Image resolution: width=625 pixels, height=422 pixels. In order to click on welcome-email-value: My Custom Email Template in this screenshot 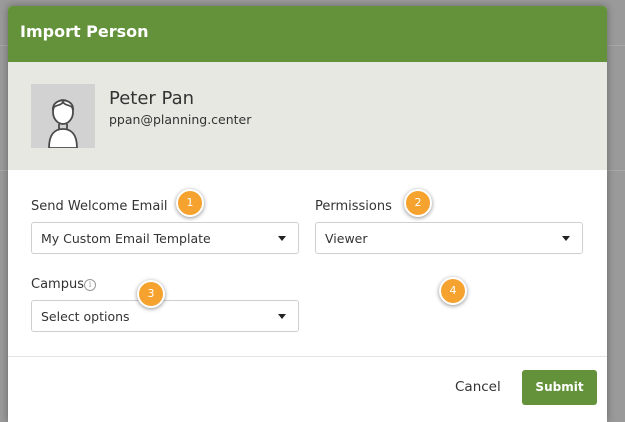, I will do `click(126, 238)`.